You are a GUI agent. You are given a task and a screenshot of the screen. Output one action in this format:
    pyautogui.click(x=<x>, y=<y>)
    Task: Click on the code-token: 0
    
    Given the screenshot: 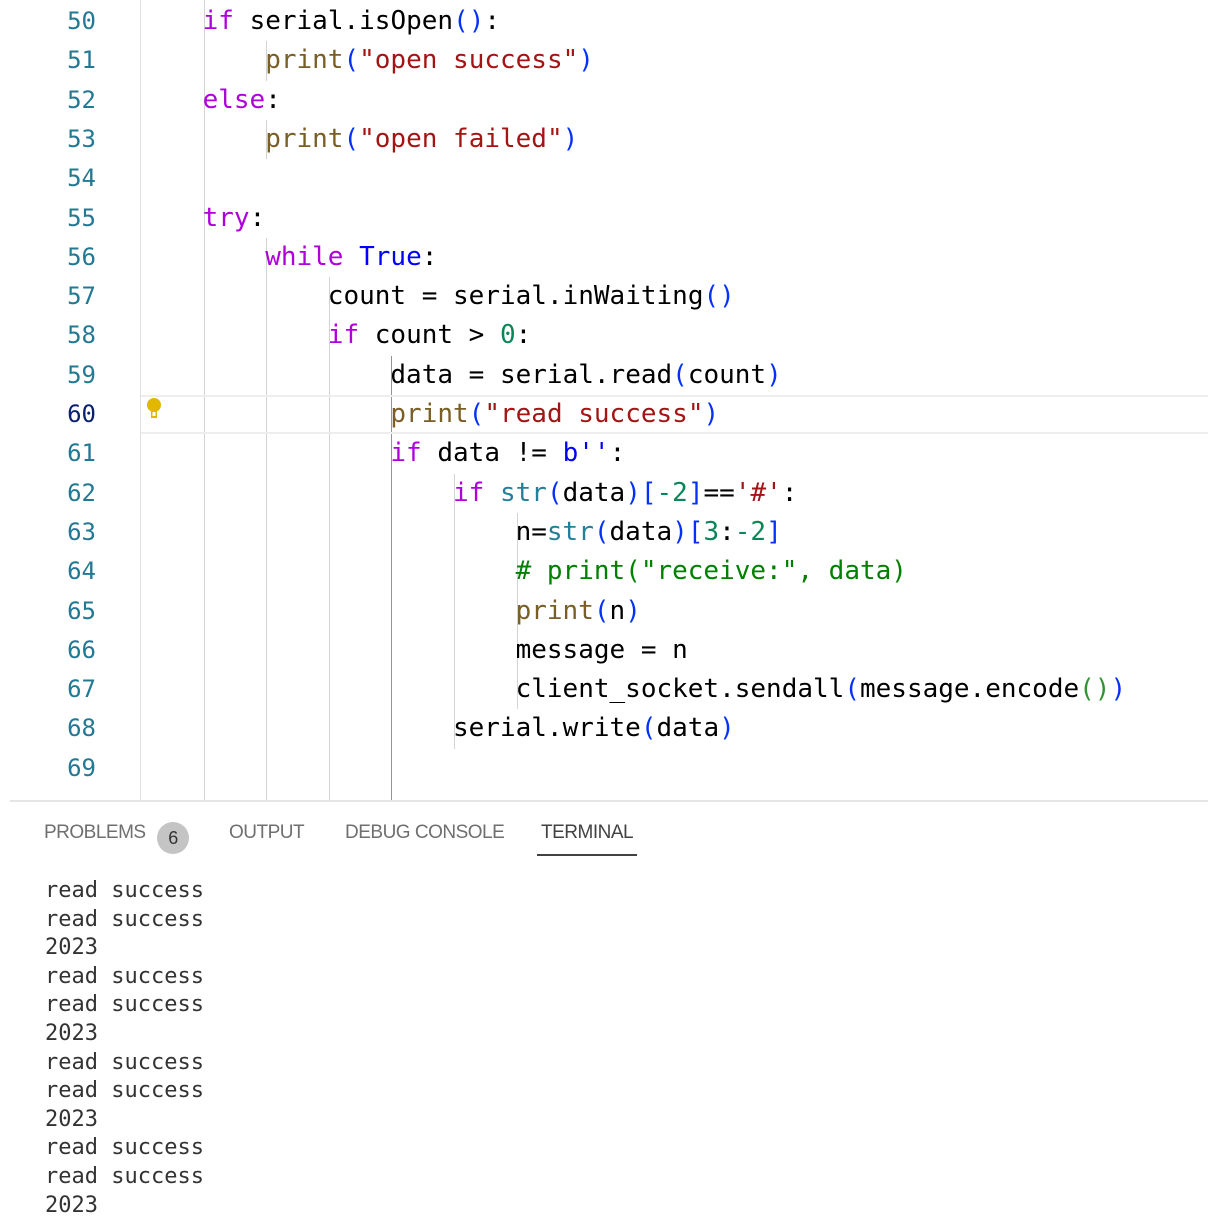 What is the action you would take?
    pyautogui.click(x=508, y=335)
    